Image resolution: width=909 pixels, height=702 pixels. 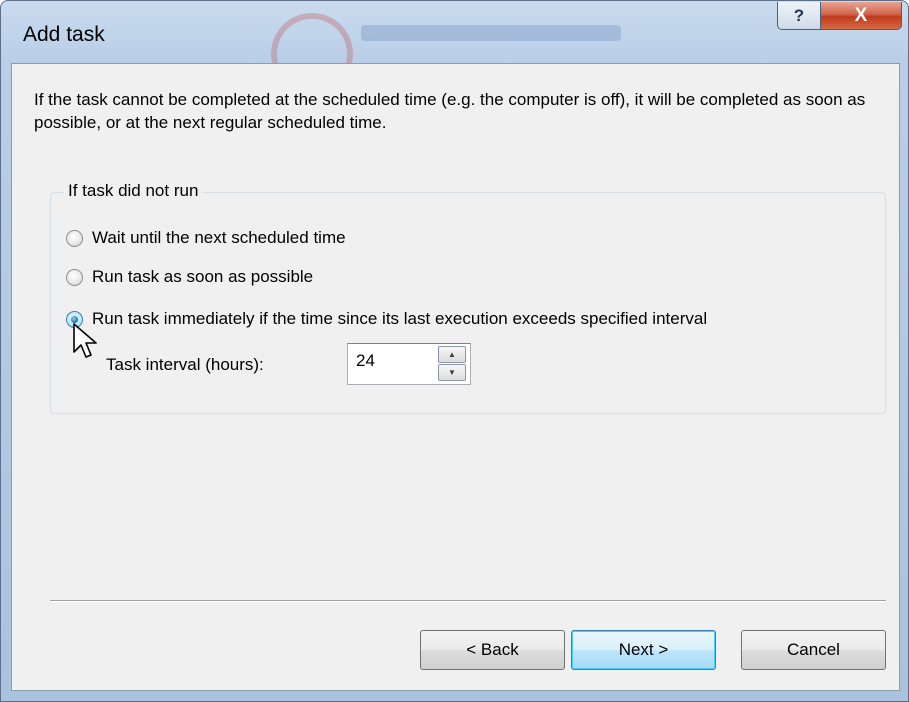 I want to click on cancel-button: Cancel, so click(x=813, y=650).